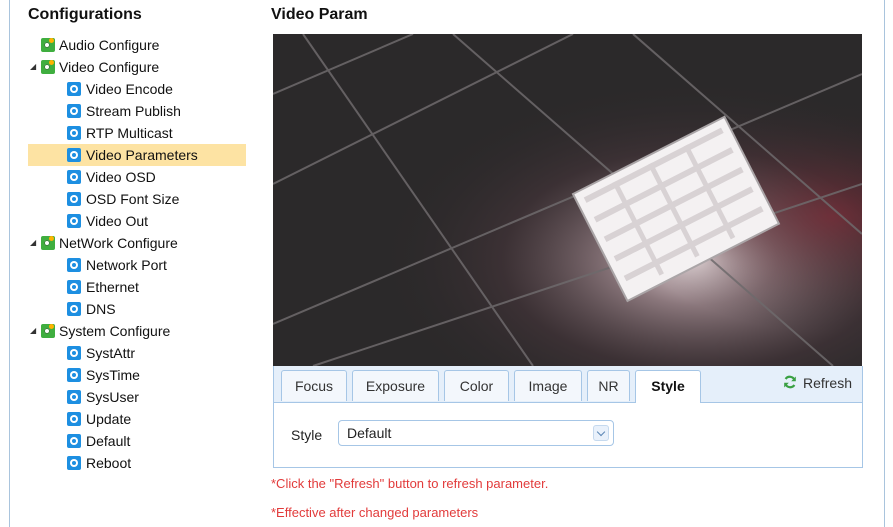 This screenshot has width=893, height=527. Describe the element at coordinates (121, 177) in the screenshot. I see `tree-item-label: Video OSD` at that location.